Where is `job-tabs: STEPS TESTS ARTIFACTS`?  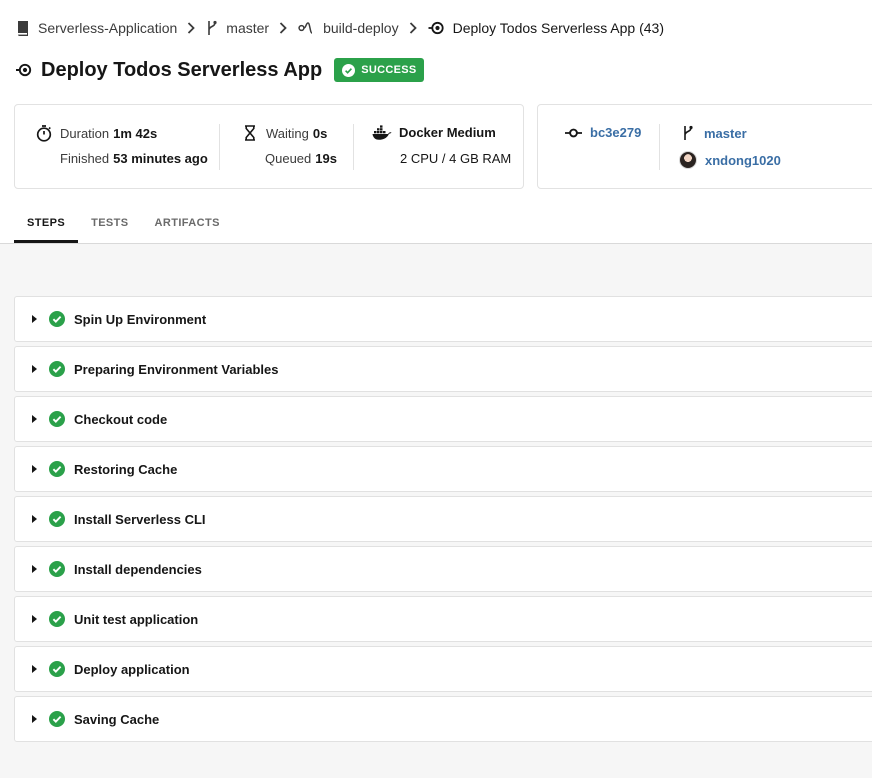
job-tabs: STEPS TESTS ARTIFACTS is located at coordinates (436, 223).